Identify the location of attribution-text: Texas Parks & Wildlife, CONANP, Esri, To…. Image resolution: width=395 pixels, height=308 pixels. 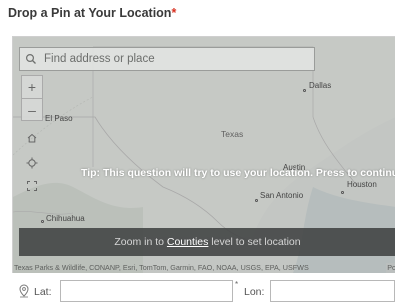
(161, 267).